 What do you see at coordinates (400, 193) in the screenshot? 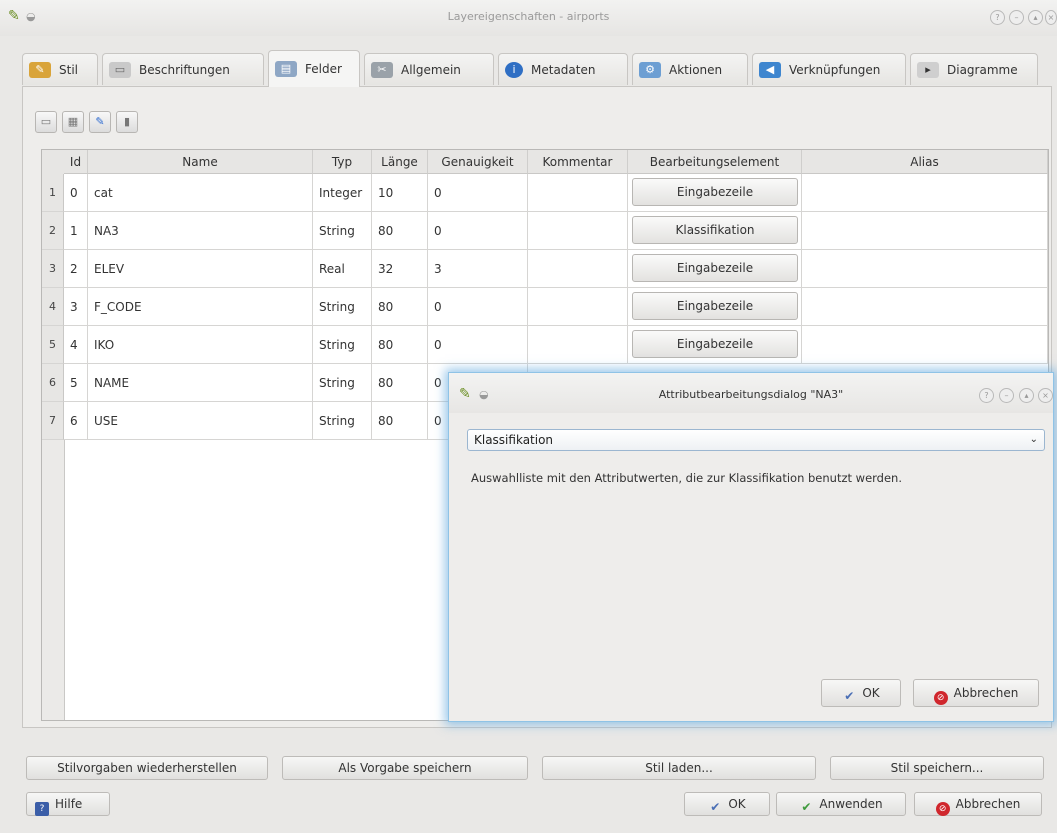
I see `cell-laenge: 10` at bounding box center [400, 193].